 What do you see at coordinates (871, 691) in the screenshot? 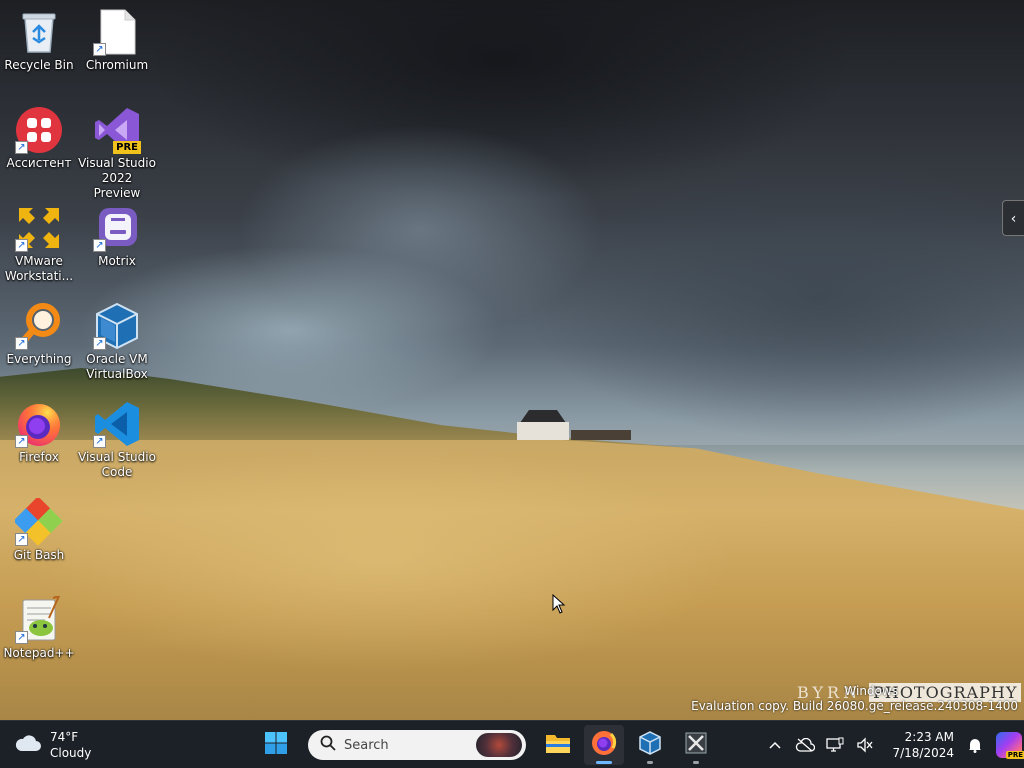
I see `windows-edition-text: Windows` at bounding box center [871, 691].